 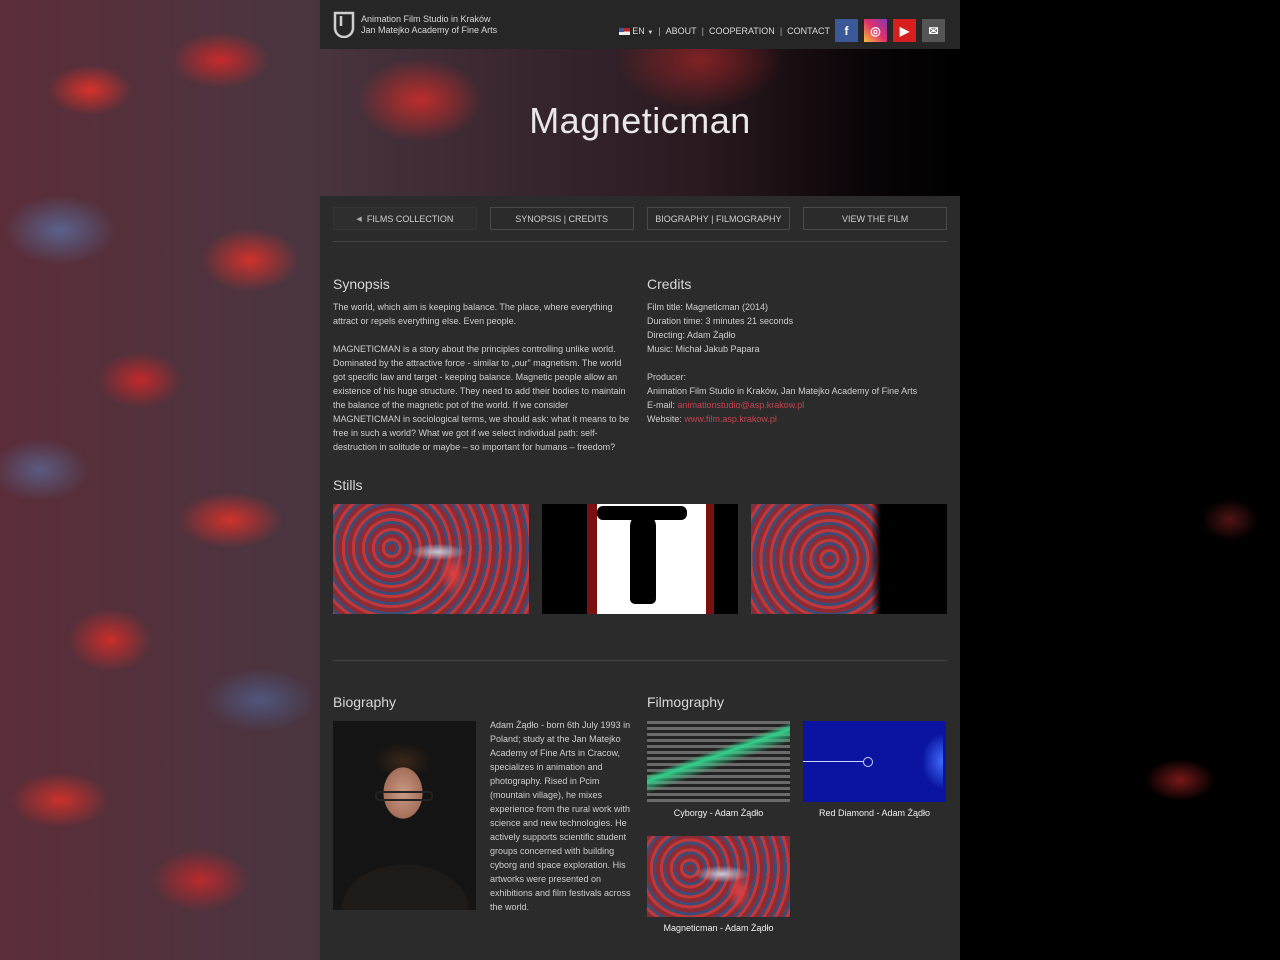 What do you see at coordinates (404, 815) in the screenshot?
I see `director-portrait` at bounding box center [404, 815].